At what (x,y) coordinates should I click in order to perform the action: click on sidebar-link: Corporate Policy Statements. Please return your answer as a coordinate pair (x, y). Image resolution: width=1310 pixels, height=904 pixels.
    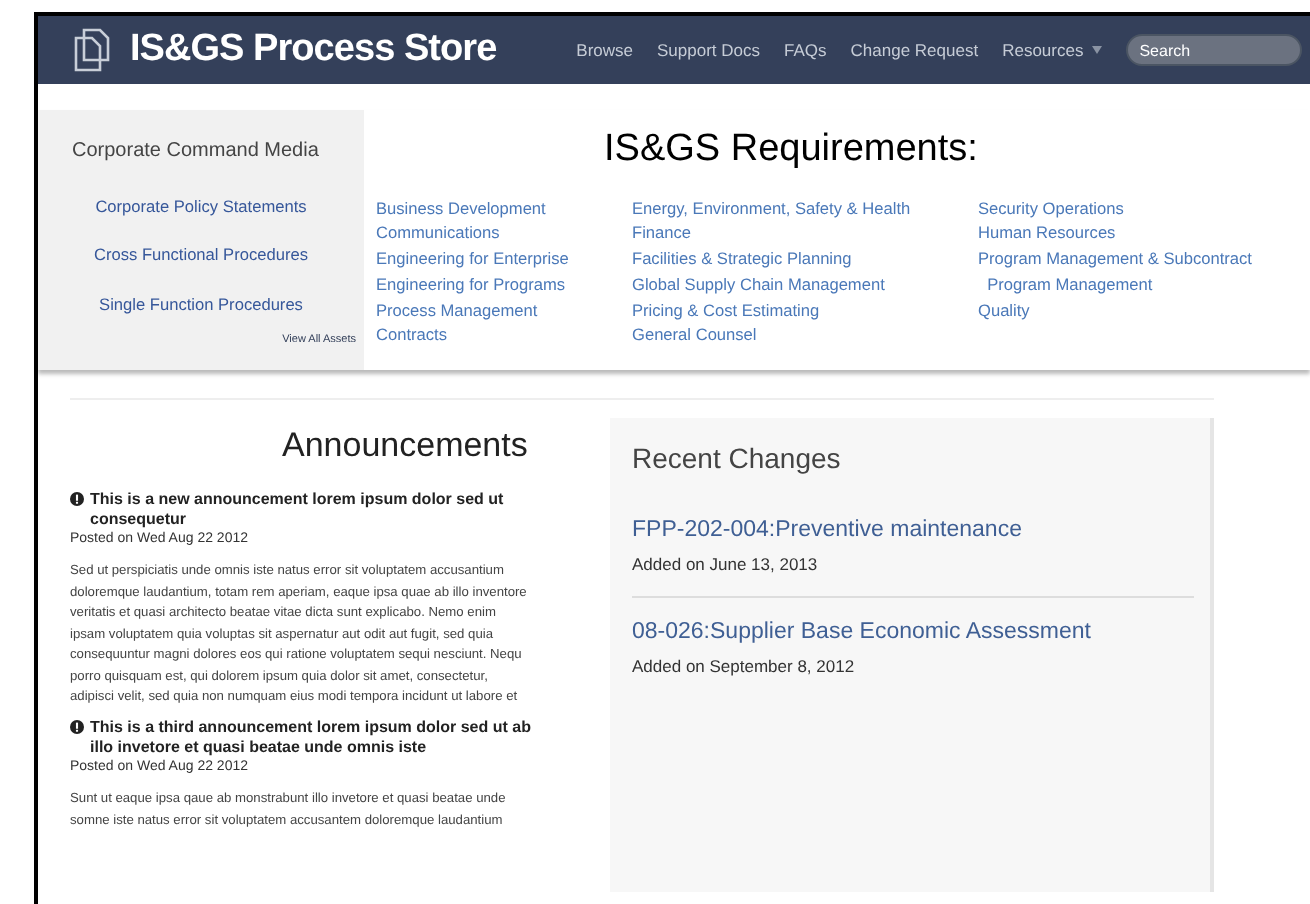
    Looking at the image, I should click on (201, 206).